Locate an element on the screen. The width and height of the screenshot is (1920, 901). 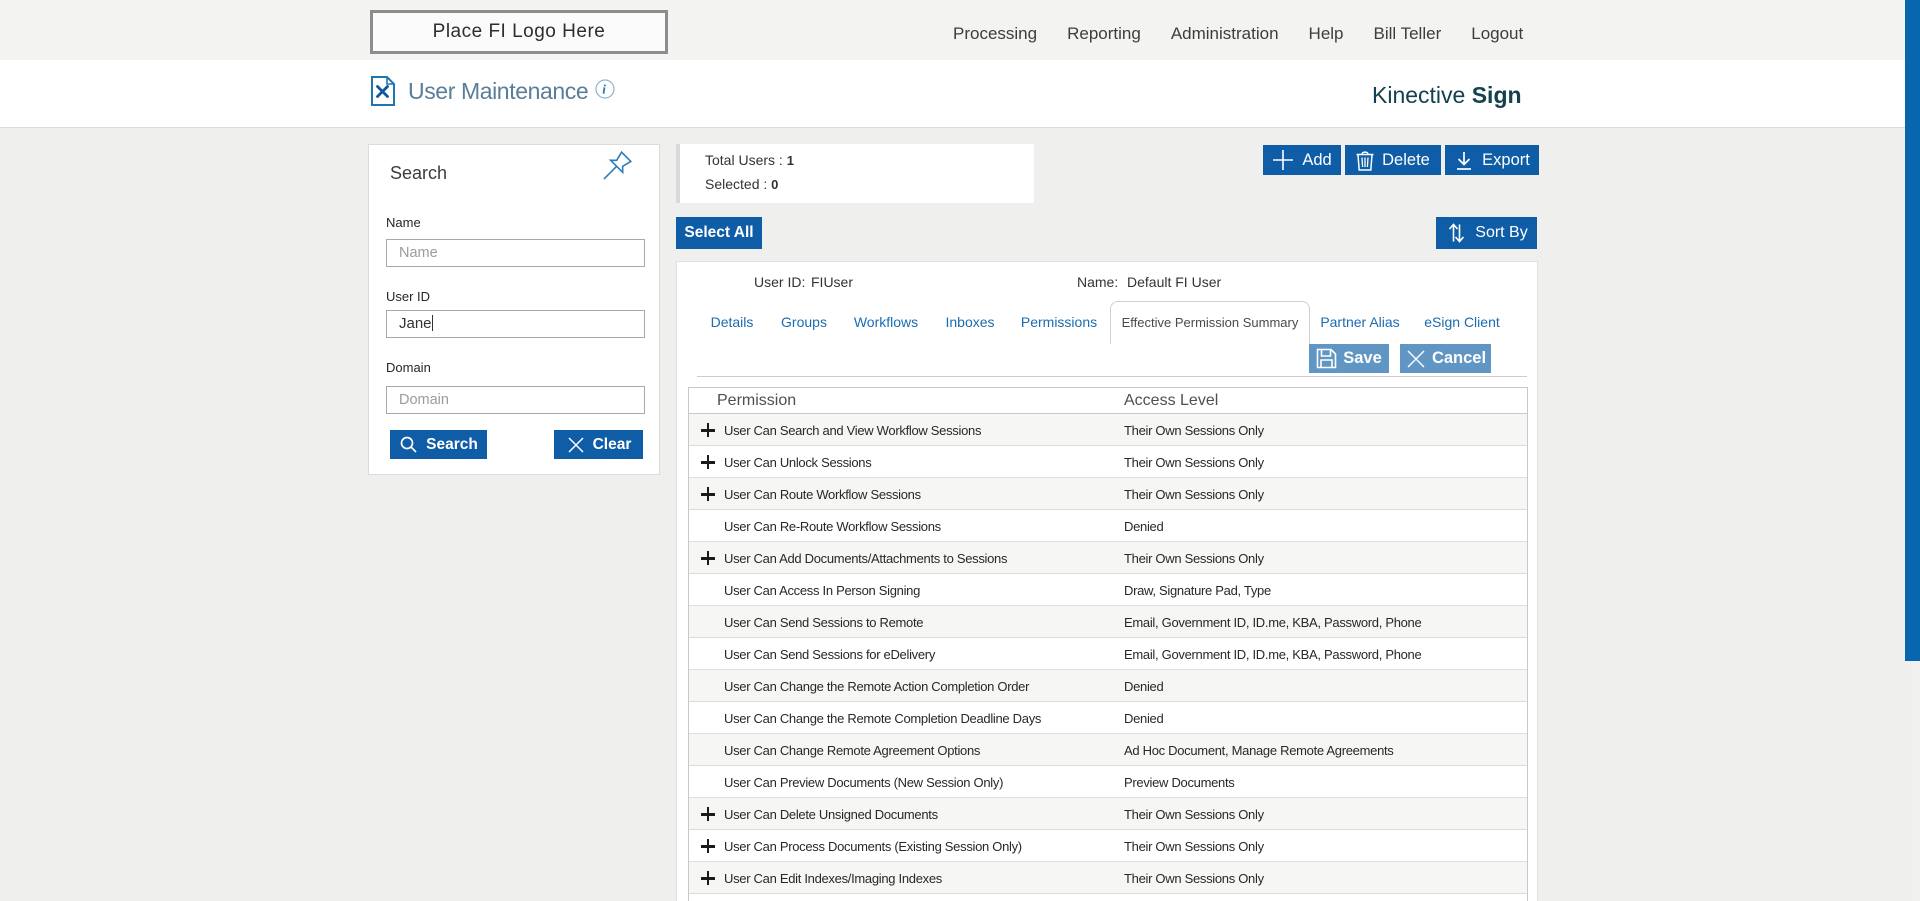
svg-text: i is located at coordinates (604, 89).